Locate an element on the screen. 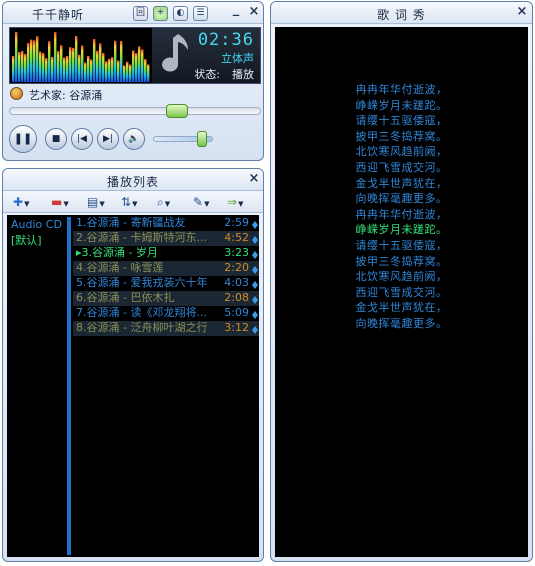 The image size is (535, 566). lyrics-close-button: × is located at coordinates (522, 12).